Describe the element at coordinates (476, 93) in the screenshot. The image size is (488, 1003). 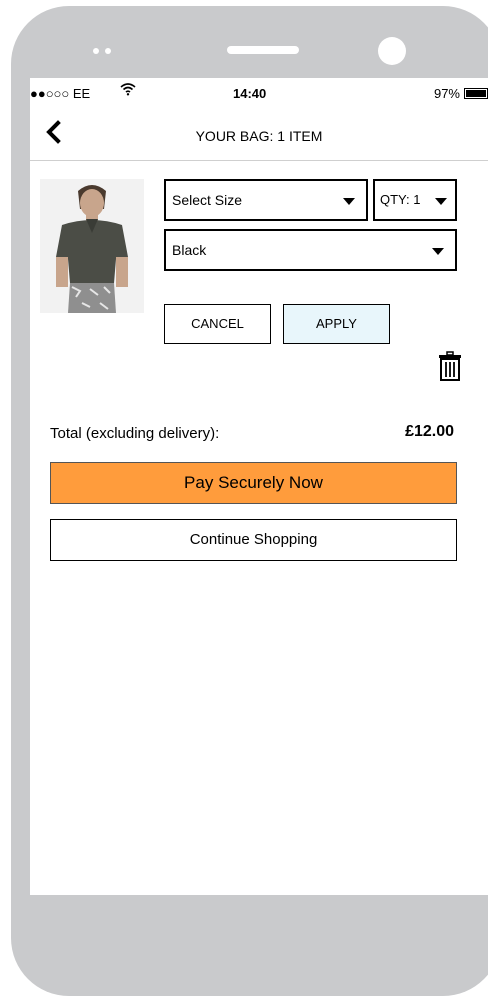
I see `battery-icon` at that location.